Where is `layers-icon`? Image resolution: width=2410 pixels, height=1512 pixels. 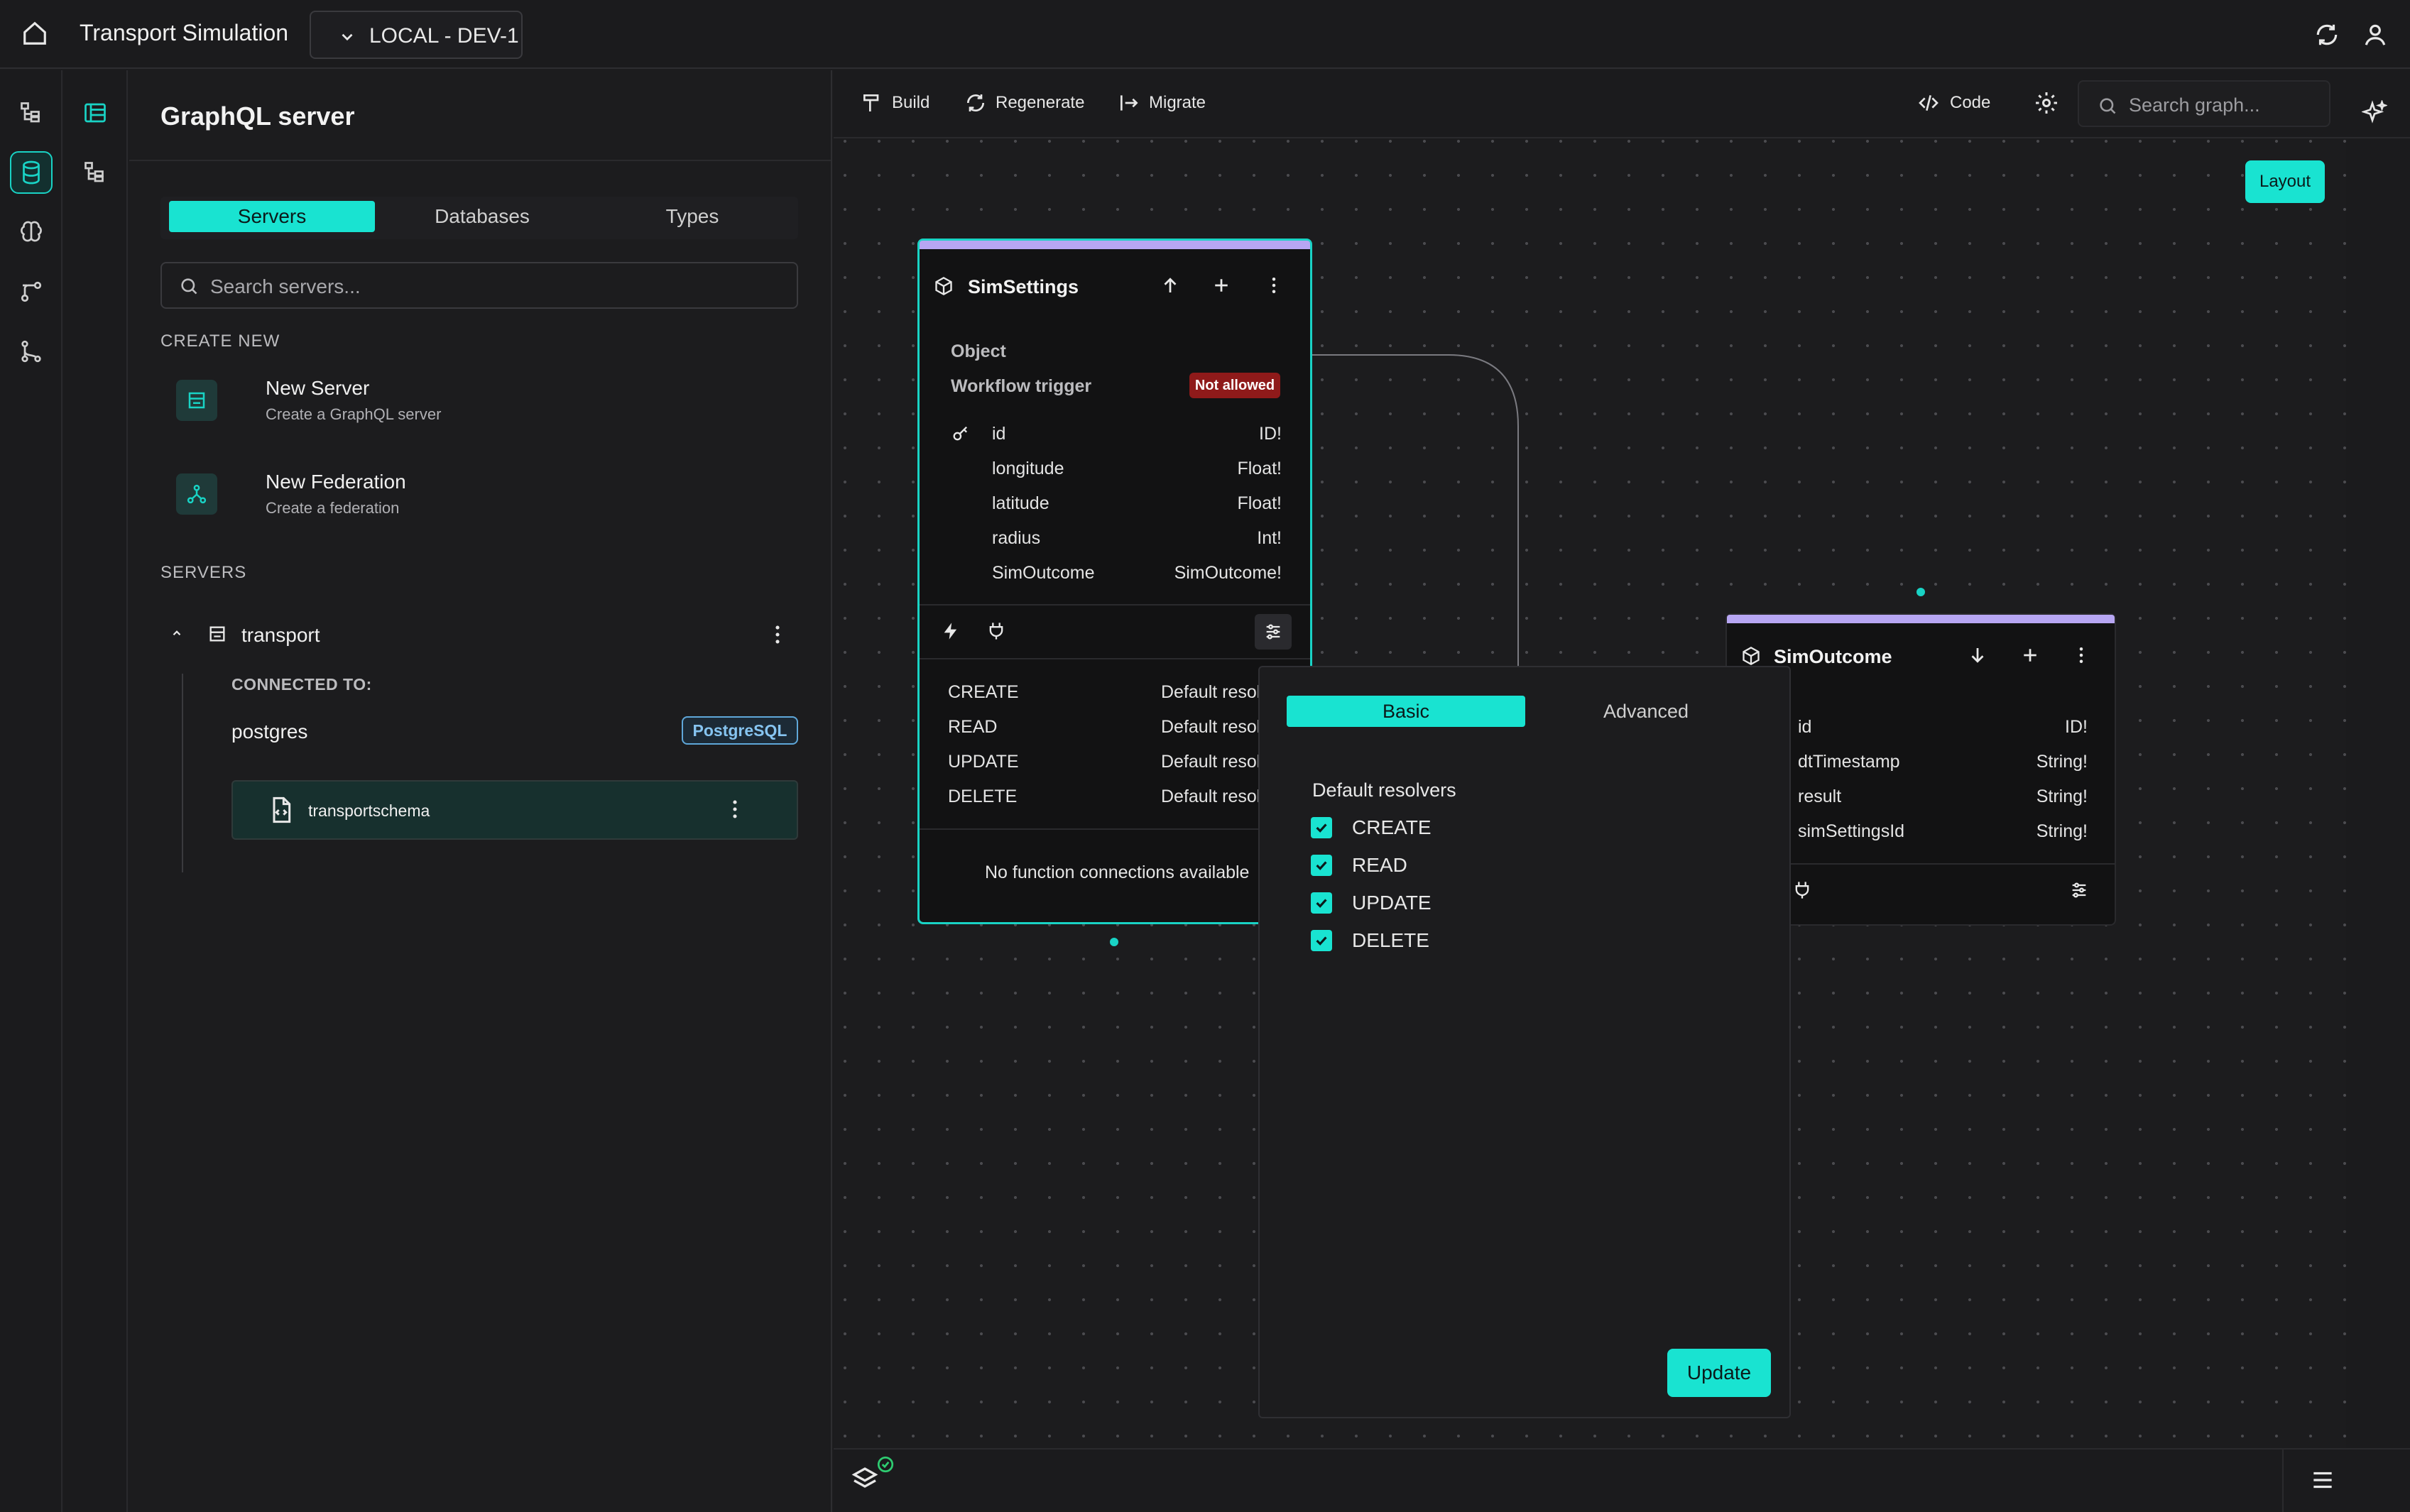 layers-icon is located at coordinates (865, 1480).